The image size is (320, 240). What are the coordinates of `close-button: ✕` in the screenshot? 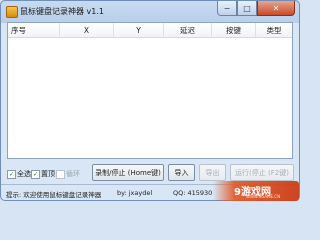 It's located at (276, 8).